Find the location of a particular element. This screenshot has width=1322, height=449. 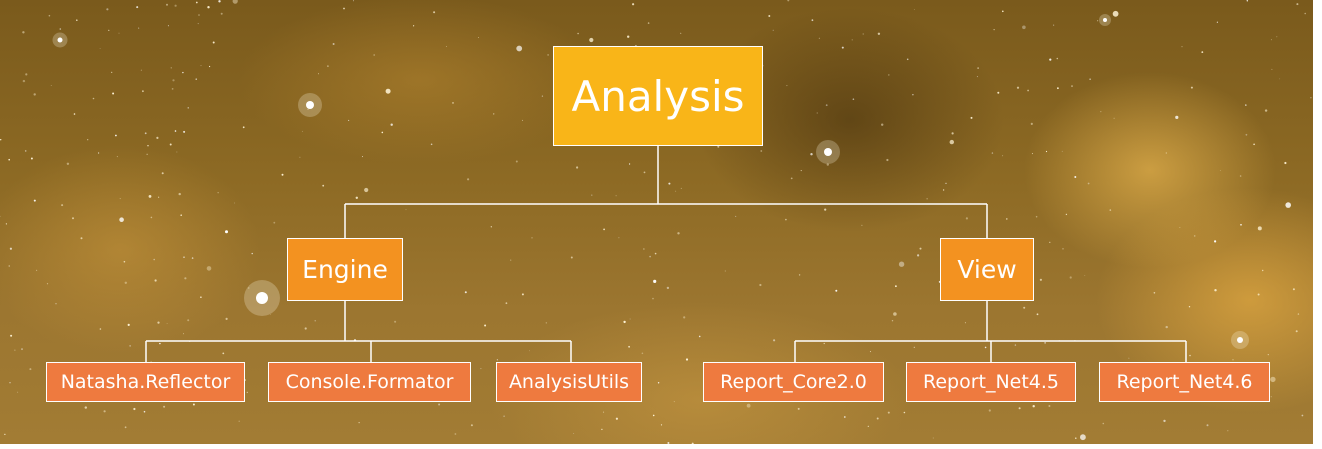

leaf-node-report-net46: Report_Net4.6 is located at coordinates (1184, 382).